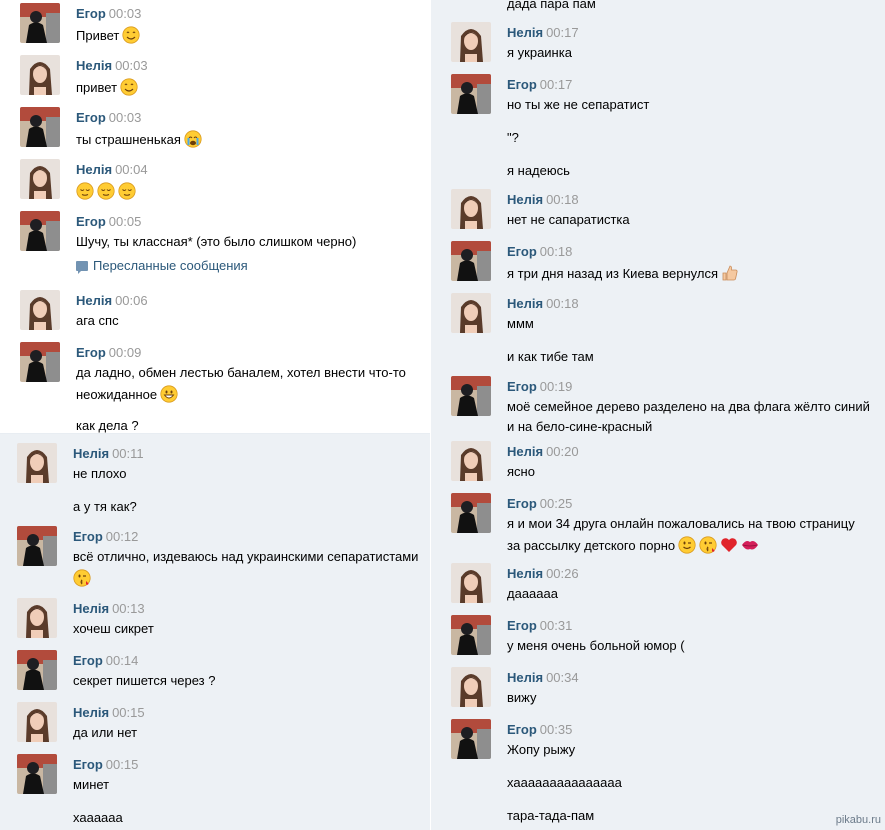 The height and width of the screenshot is (830, 885). Describe the element at coordinates (556, 503) in the screenshot. I see `message-time: 00:25` at that location.